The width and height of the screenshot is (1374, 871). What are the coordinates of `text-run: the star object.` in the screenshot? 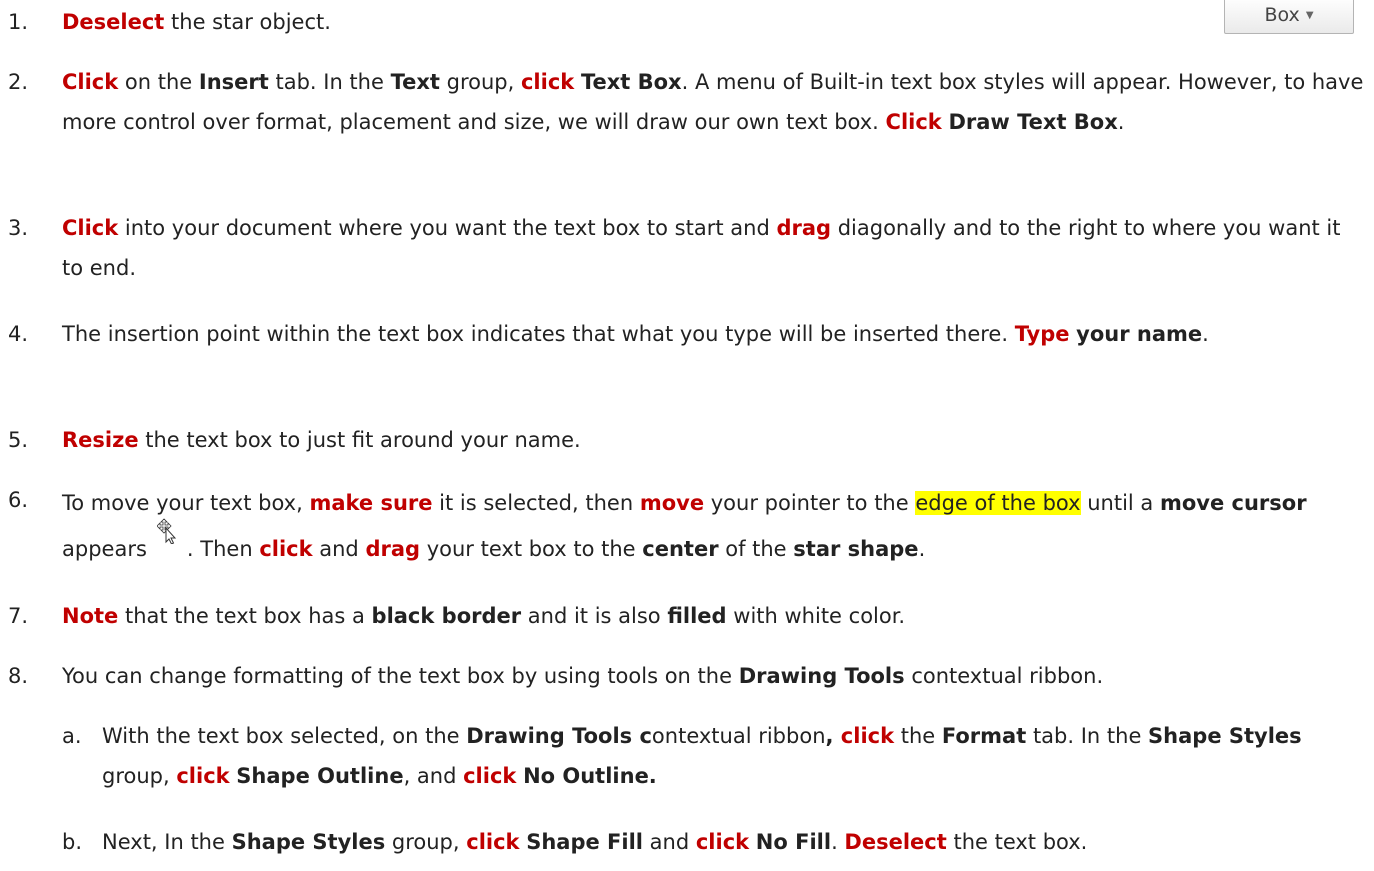 It's located at (247, 22).